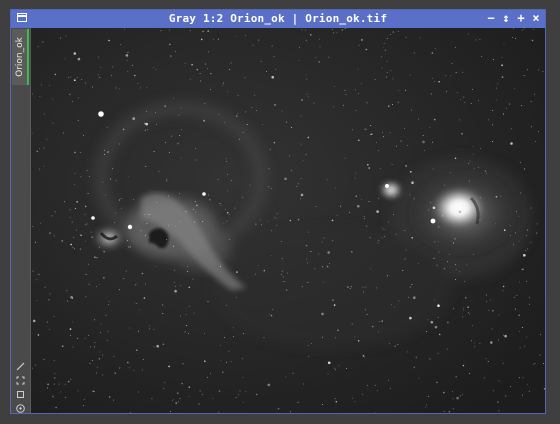  Describe the element at coordinates (20, 394) in the screenshot. I see `contract-icon` at that location.